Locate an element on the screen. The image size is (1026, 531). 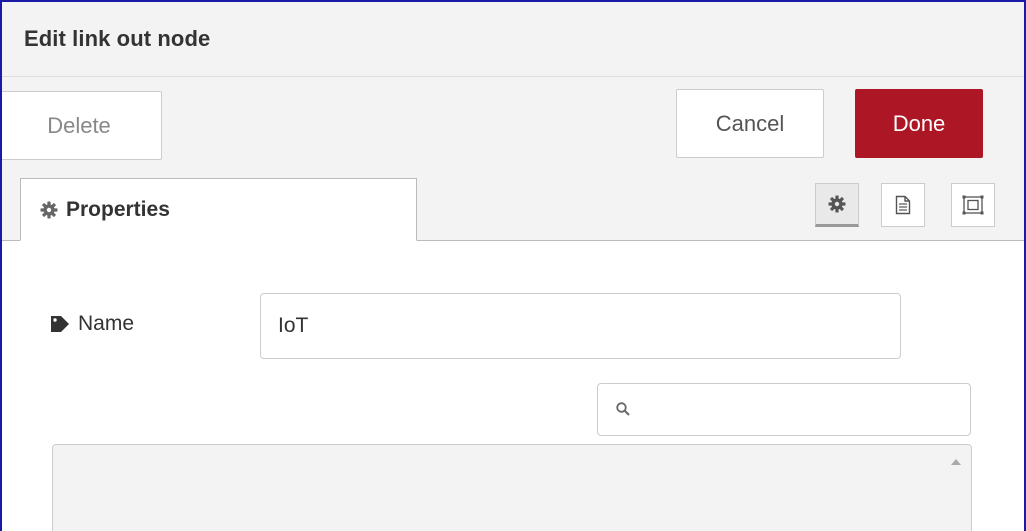
appearance-tab-button is located at coordinates (973, 205).